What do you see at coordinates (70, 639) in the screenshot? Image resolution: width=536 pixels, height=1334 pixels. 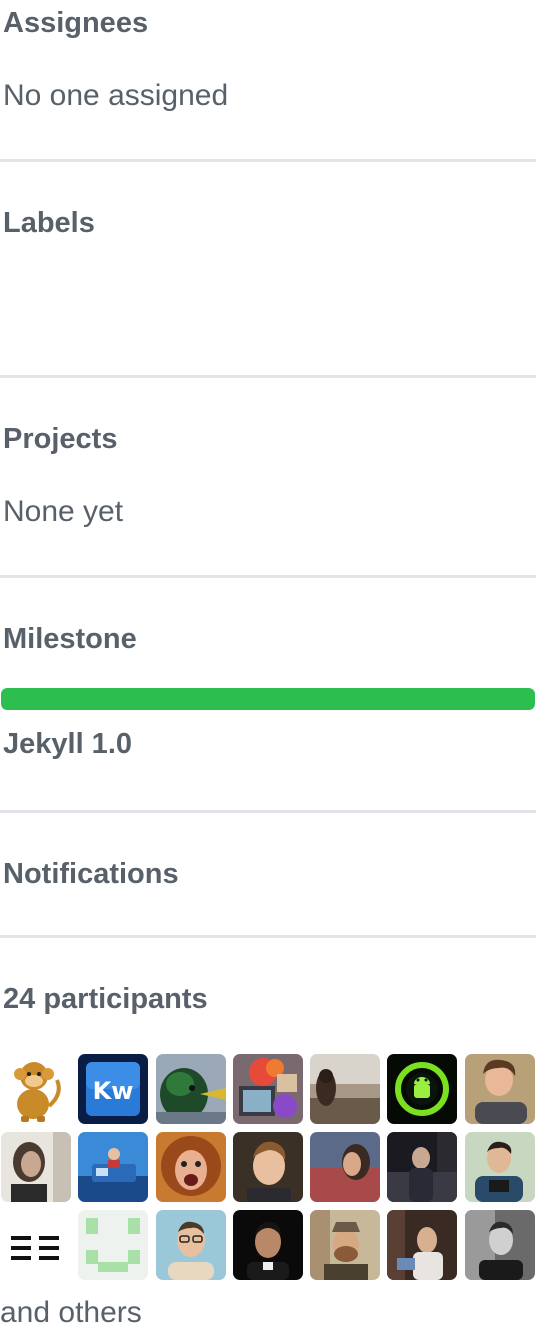 I see `milestone-heading: Milestone` at bounding box center [70, 639].